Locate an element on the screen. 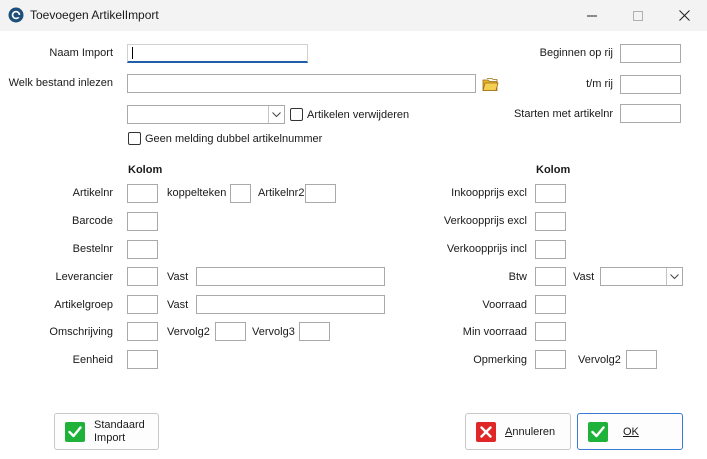  bestelnr-kolom-input is located at coordinates (142, 249).